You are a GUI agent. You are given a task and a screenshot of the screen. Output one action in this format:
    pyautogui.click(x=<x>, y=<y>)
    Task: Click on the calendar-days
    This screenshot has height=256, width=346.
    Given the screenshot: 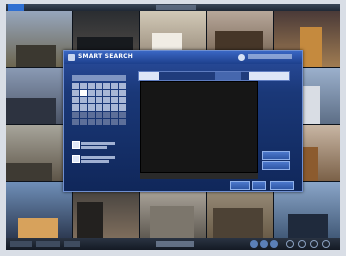 What is the action you would take?
    pyautogui.click(x=99, y=104)
    